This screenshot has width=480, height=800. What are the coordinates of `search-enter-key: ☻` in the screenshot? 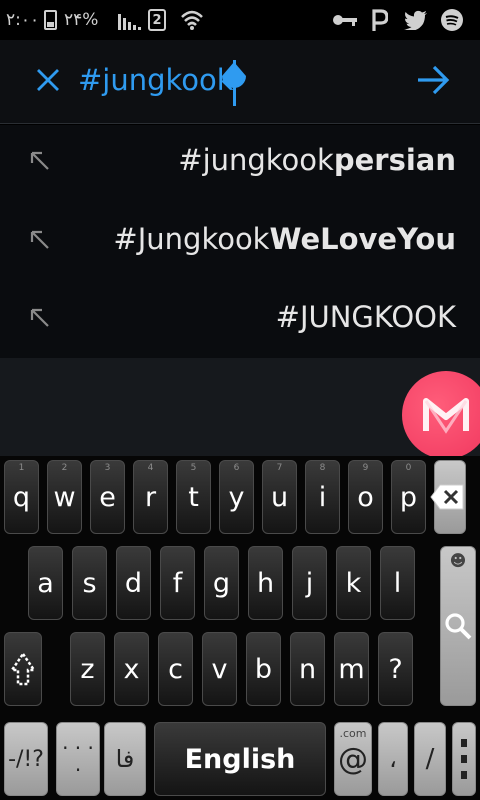 It's located at (458, 626).